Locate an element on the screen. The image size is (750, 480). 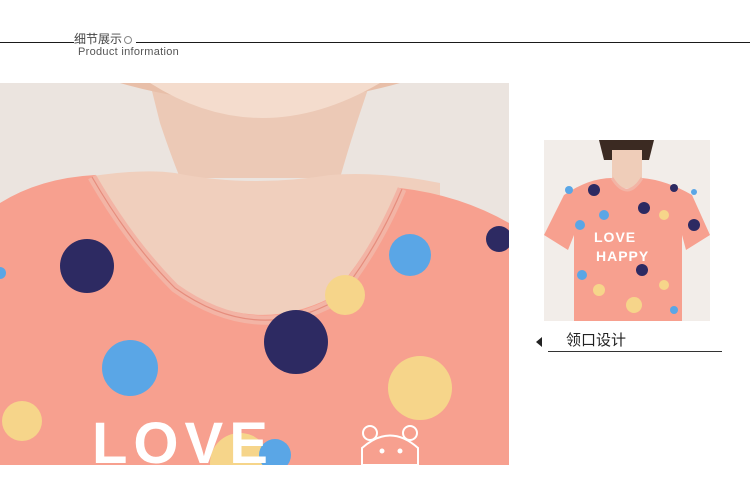
tshirt-full-image: LOVE HAPPY is located at coordinates (627, 230).